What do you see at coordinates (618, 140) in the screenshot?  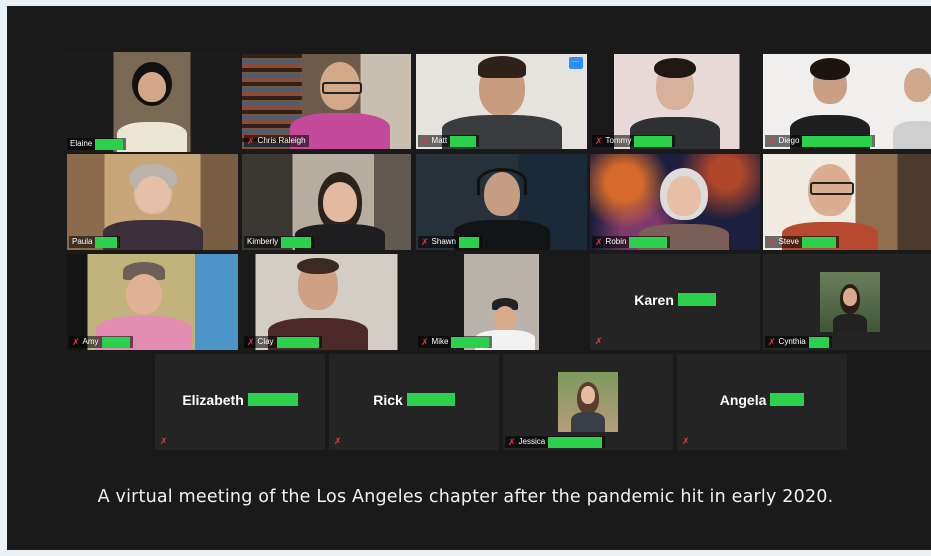 I see `participant-name: Tommy` at bounding box center [618, 140].